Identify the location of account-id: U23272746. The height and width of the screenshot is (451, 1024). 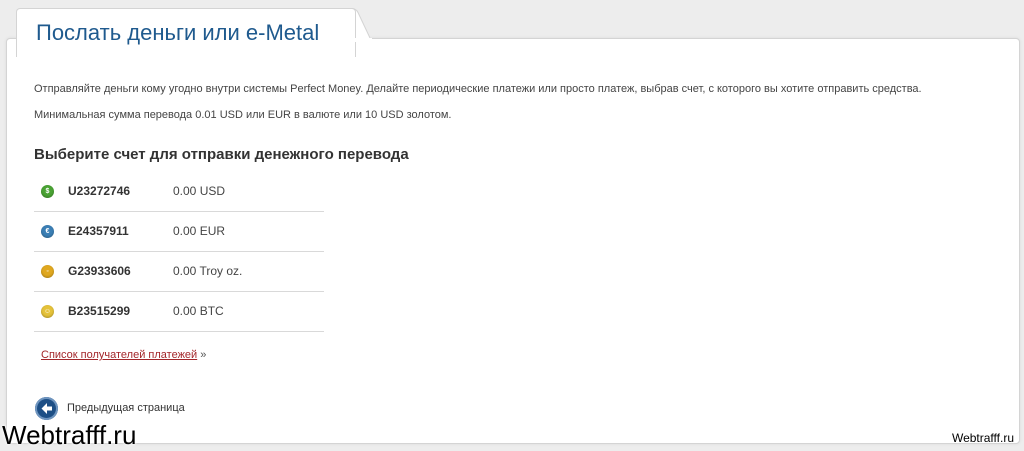
(99, 191).